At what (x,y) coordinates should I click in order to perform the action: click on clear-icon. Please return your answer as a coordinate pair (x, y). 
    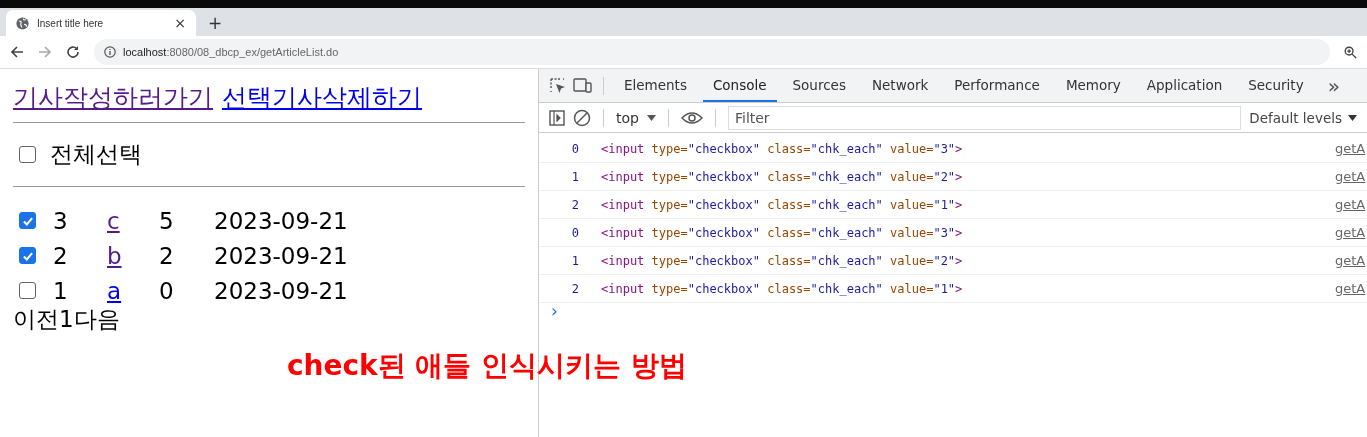
    Looking at the image, I should click on (582, 117).